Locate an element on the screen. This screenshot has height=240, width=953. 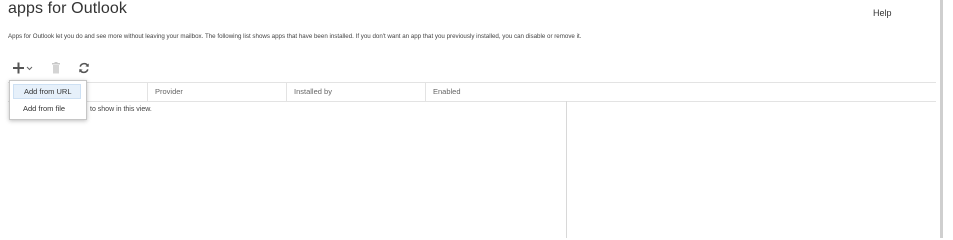
refresh-icon is located at coordinates (84, 68).